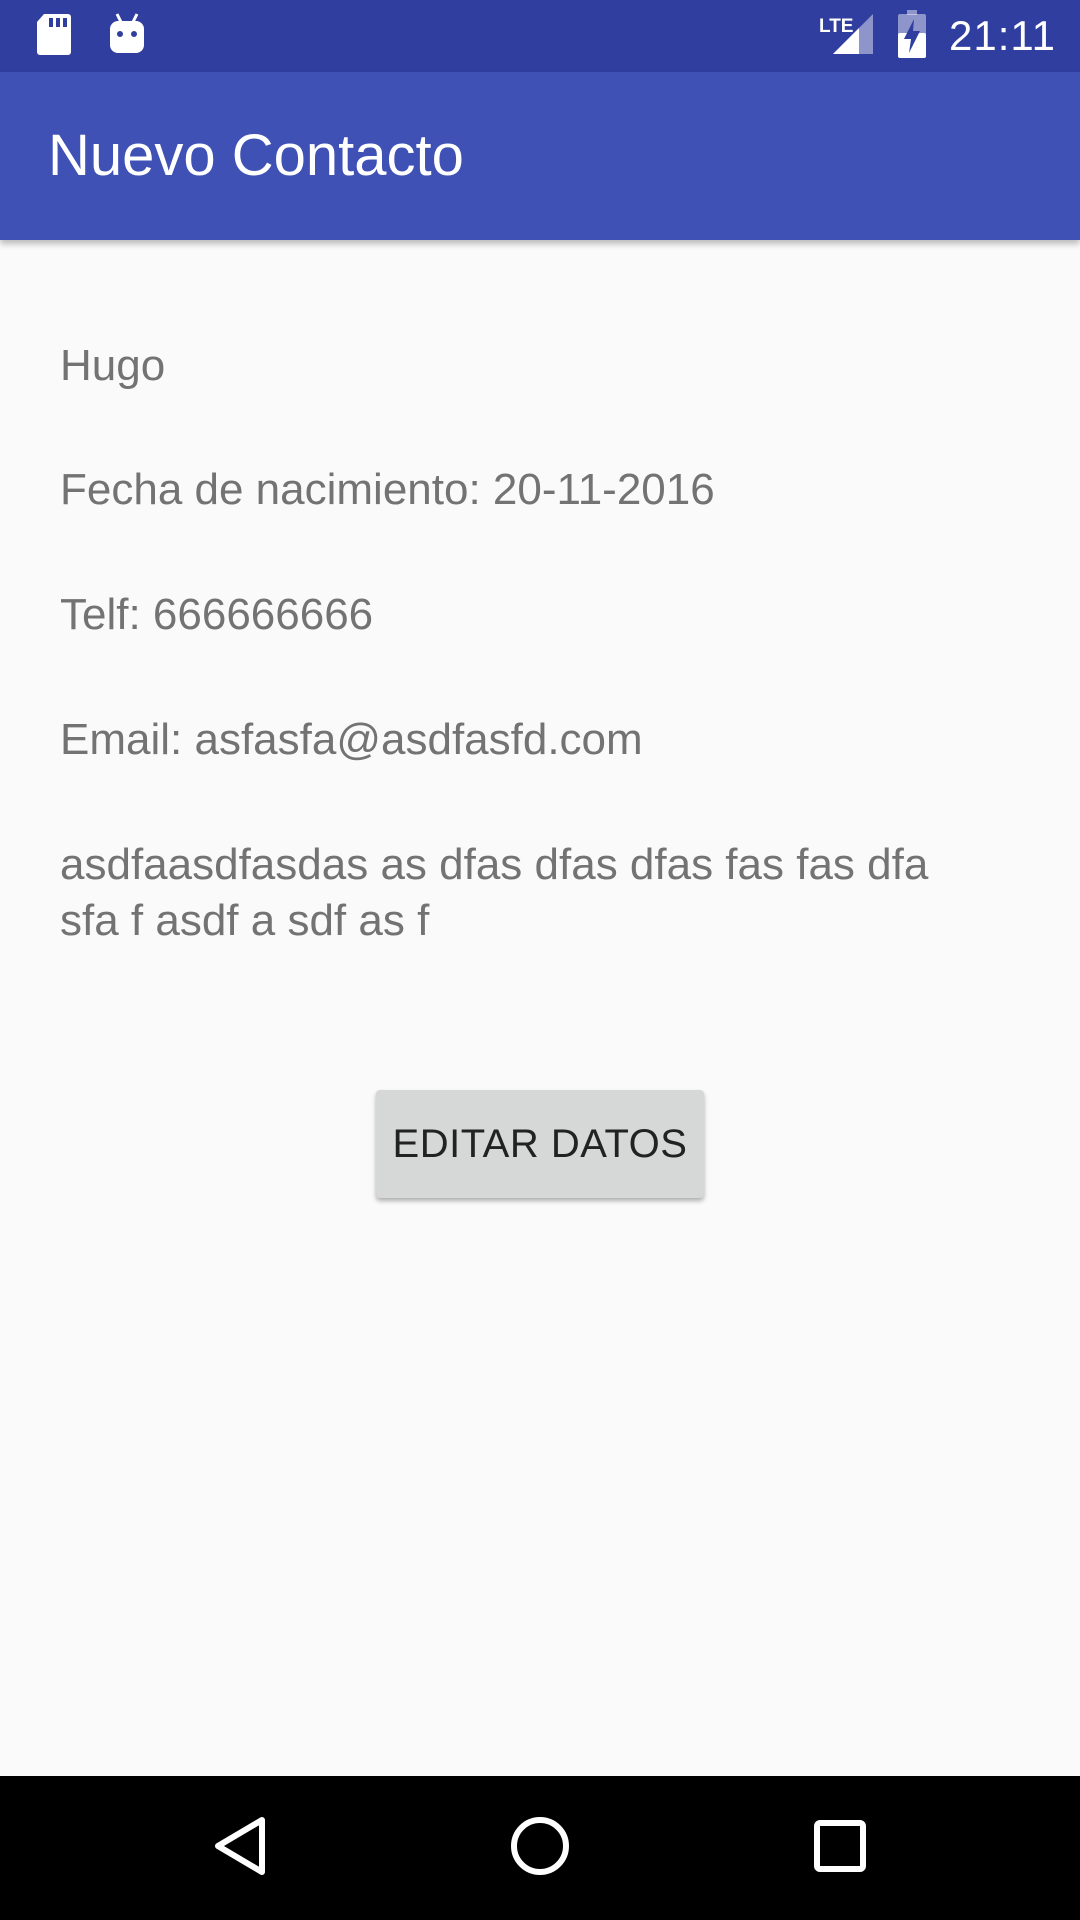  What do you see at coordinates (540, 156) in the screenshot?
I see `app-bar: Nuevo Contacto` at bounding box center [540, 156].